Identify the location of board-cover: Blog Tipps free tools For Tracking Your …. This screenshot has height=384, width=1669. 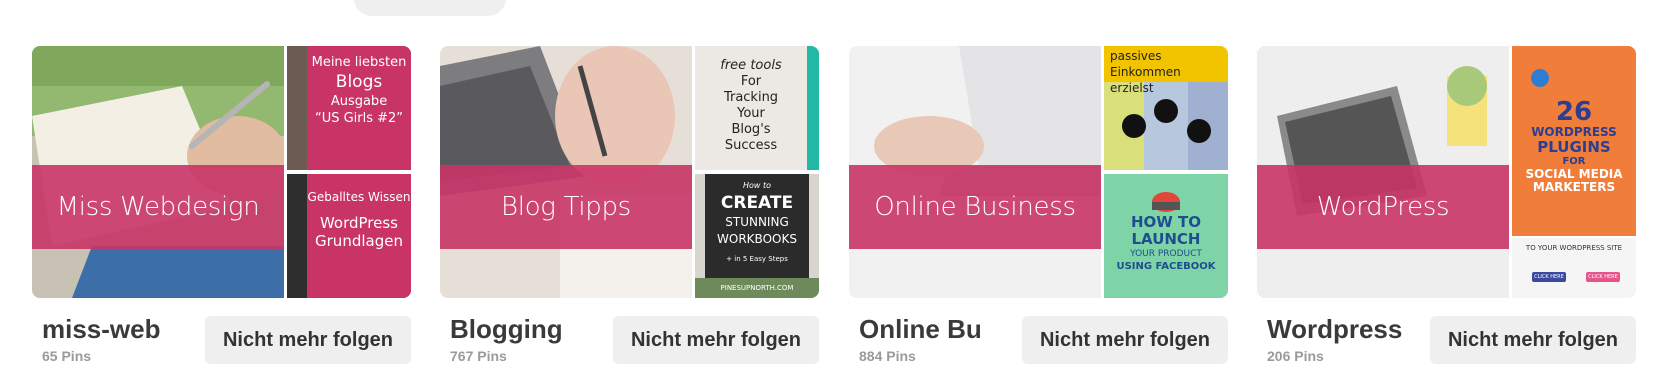
(629, 172).